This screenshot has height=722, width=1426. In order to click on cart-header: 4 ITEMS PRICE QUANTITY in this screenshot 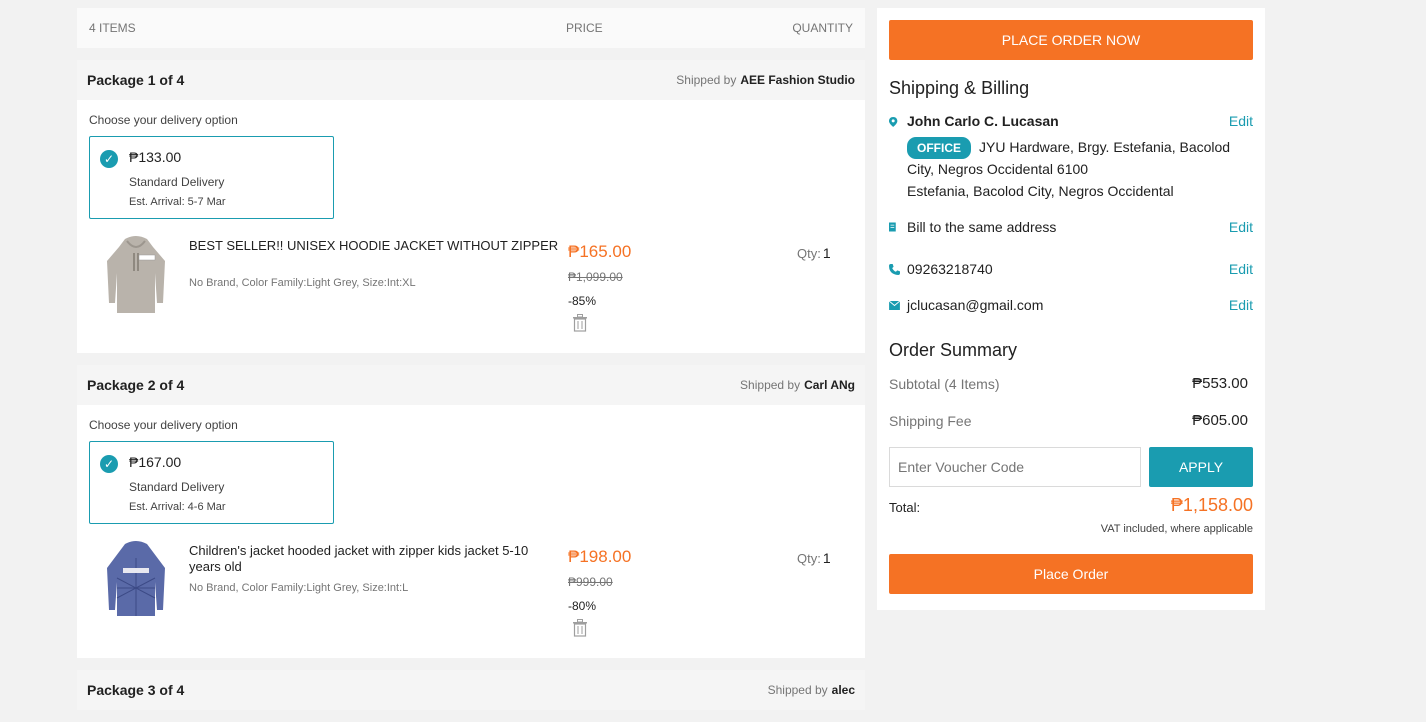, I will do `click(471, 28)`.